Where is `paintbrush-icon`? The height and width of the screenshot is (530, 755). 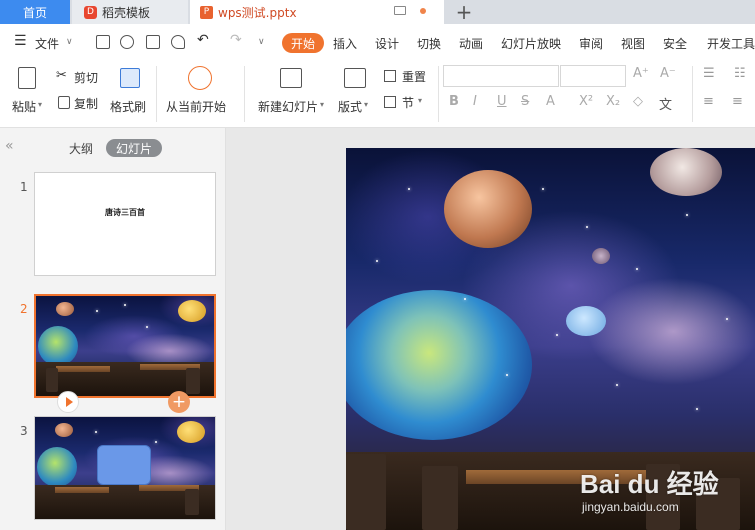 paintbrush-icon is located at coordinates (130, 78).